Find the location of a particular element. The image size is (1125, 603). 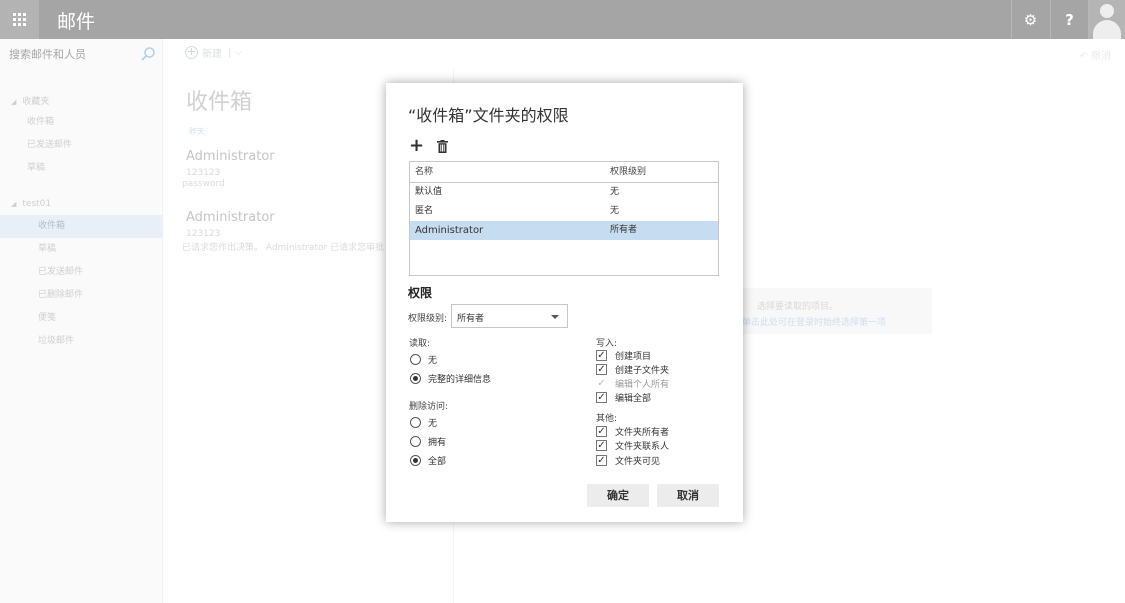

permissions-section-title: 权限 is located at coordinates (420, 293).